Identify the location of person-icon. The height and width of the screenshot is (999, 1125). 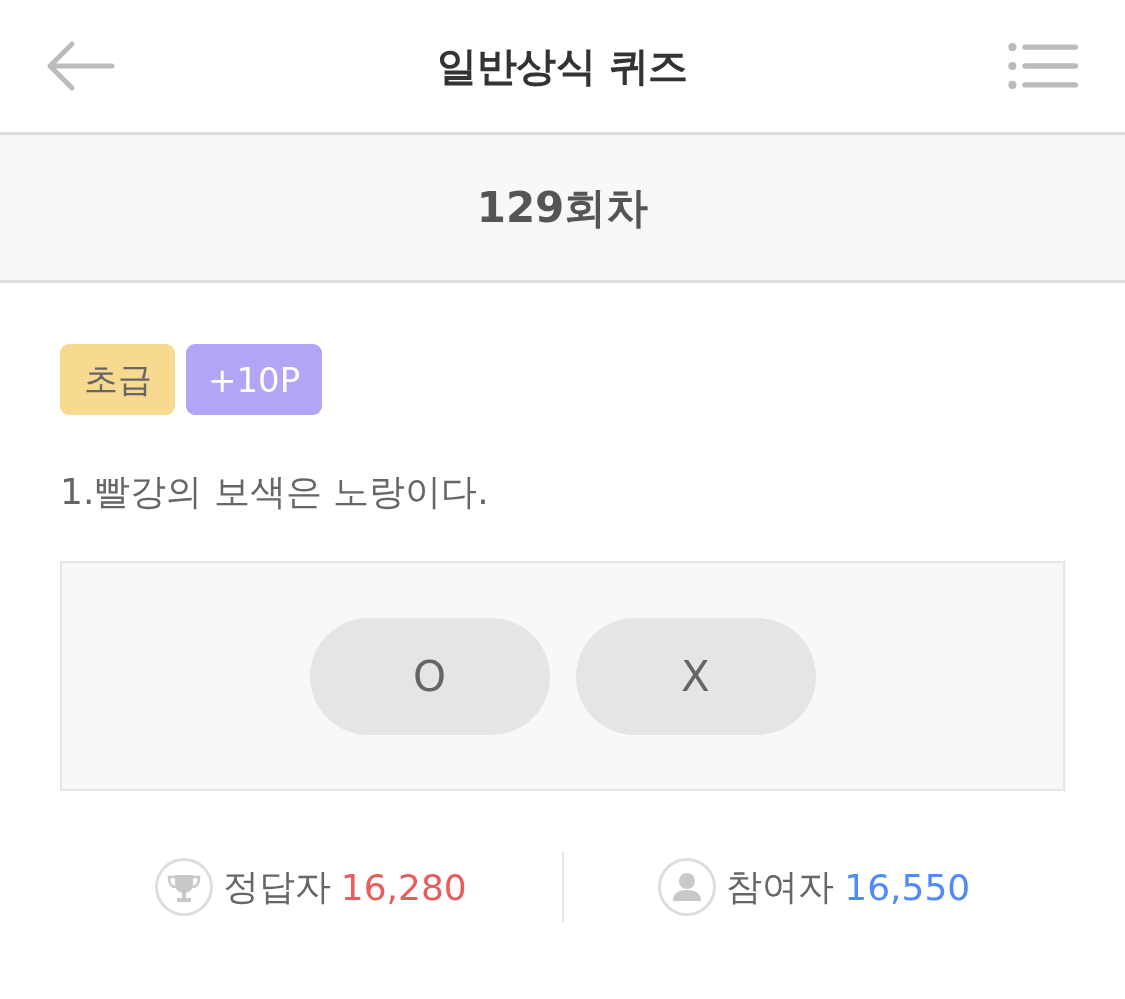
(687, 887).